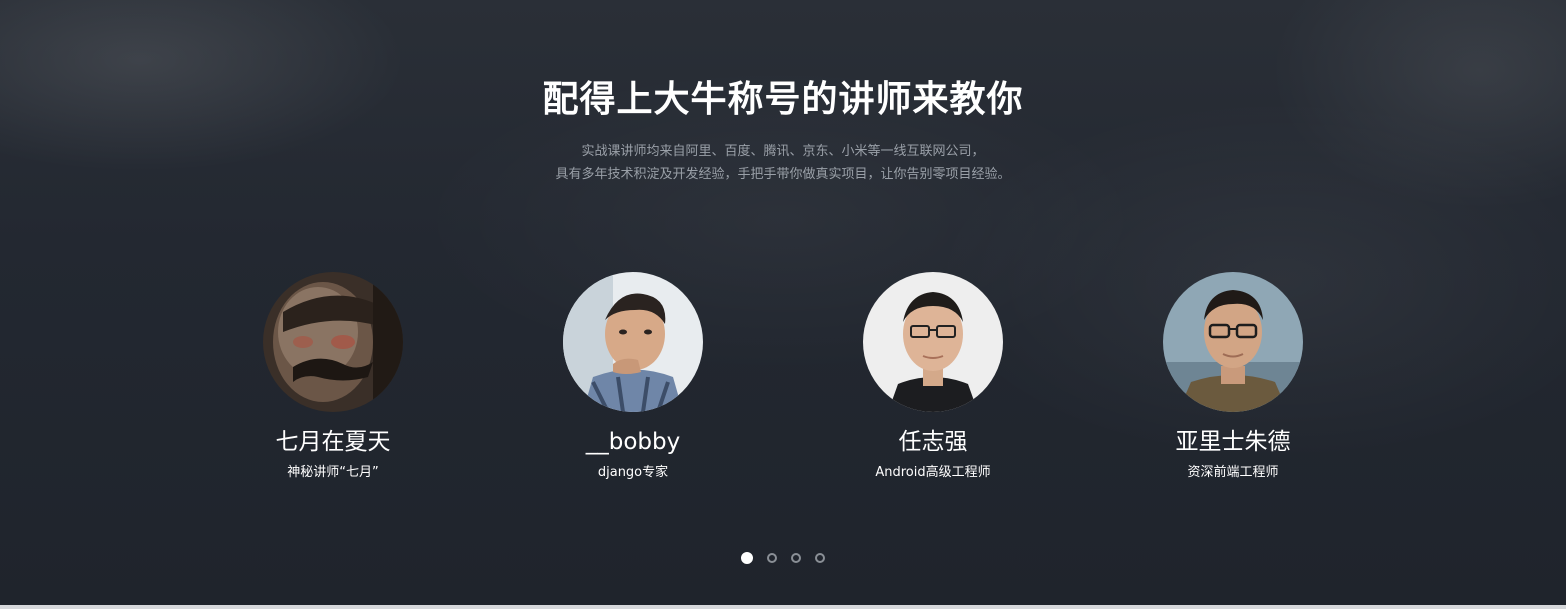 The height and width of the screenshot is (609, 1566). Describe the element at coordinates (933, 472) in the screenshot. I see `teacher-role: Android高级工程师` at that location.